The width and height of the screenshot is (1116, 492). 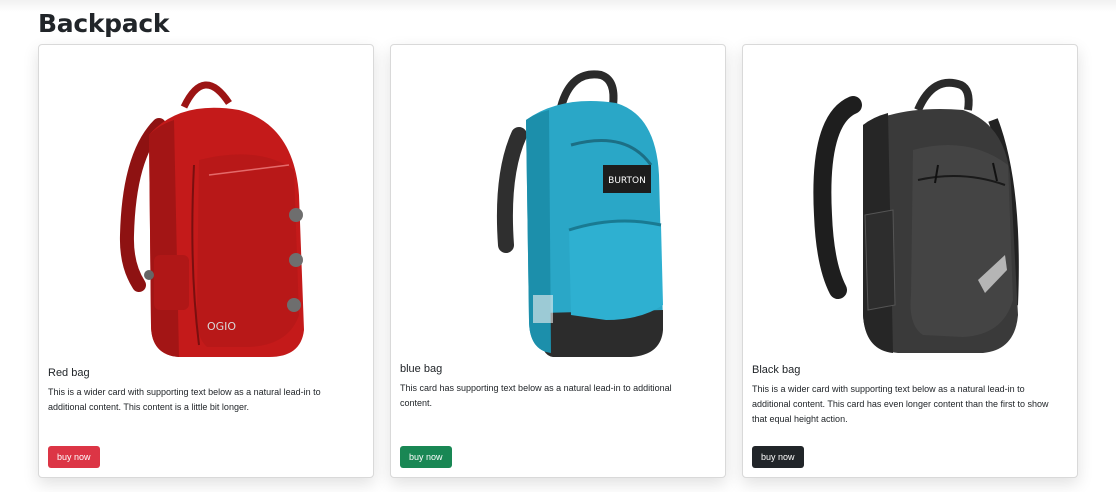 What do you see at coordinates (69, 373) in the screenshot?
I see `card-title: Red bag` at bounding box center [69, 373].